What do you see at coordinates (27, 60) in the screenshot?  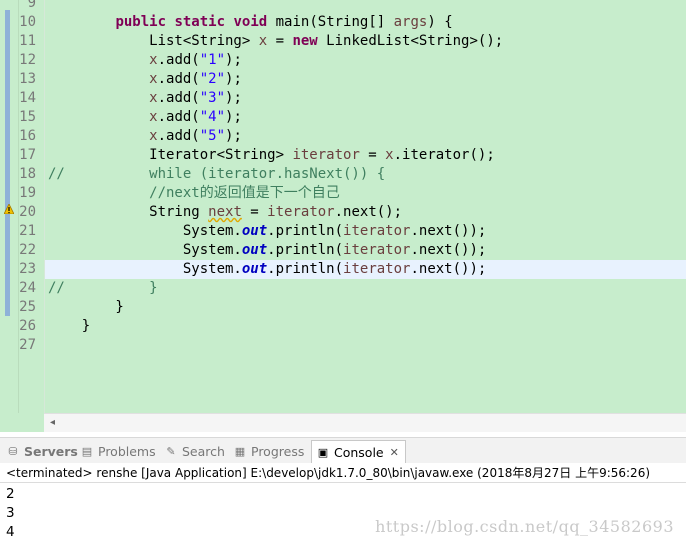 I see `line-number: 12` at bounding box center [27, 60].